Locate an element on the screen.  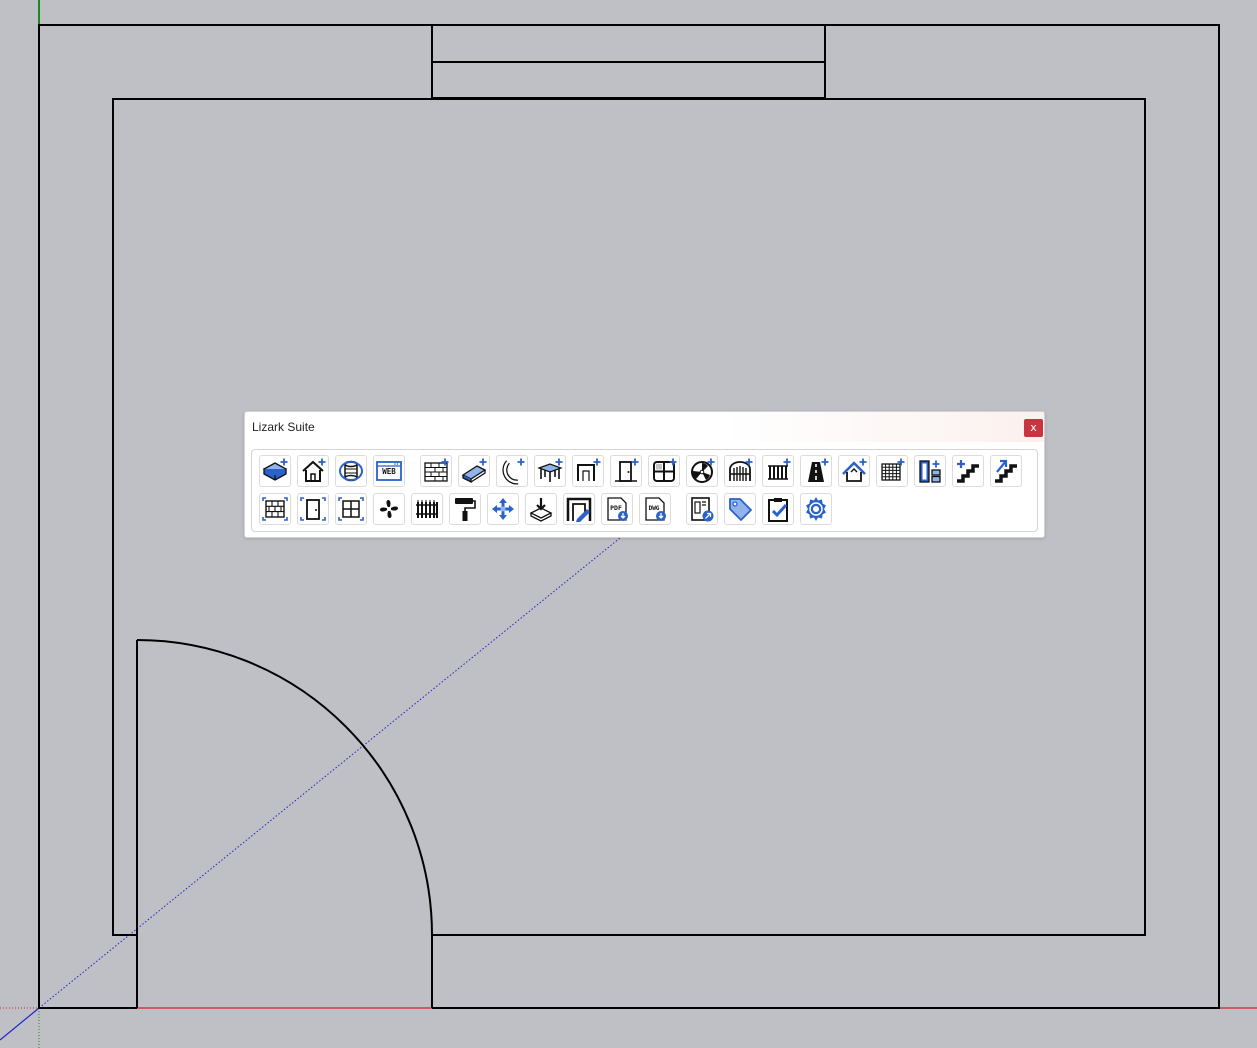
close-button: x is located at coordinates (1033, 428).